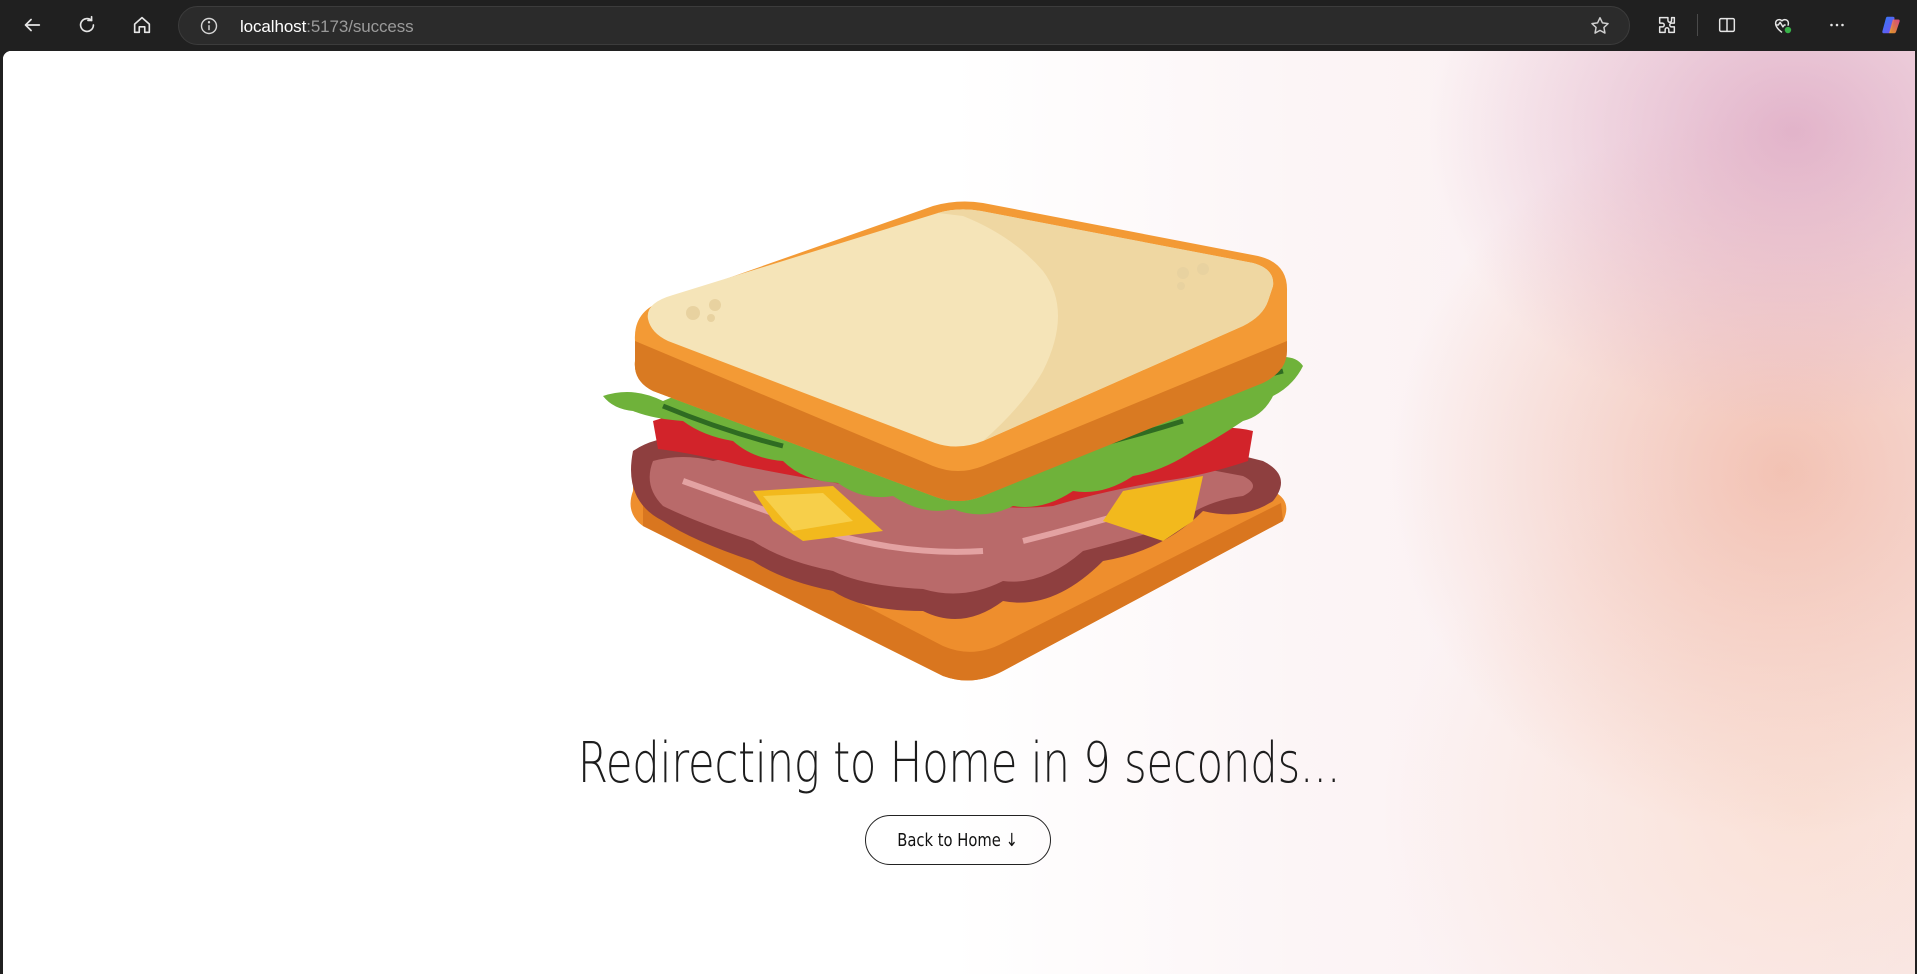 The width and height of the screenshot is (1917, 974). What do you see at coordinates (1891, 25) in the screenshot?
I see `copilot-icon` at bounding box center [1891, 25].